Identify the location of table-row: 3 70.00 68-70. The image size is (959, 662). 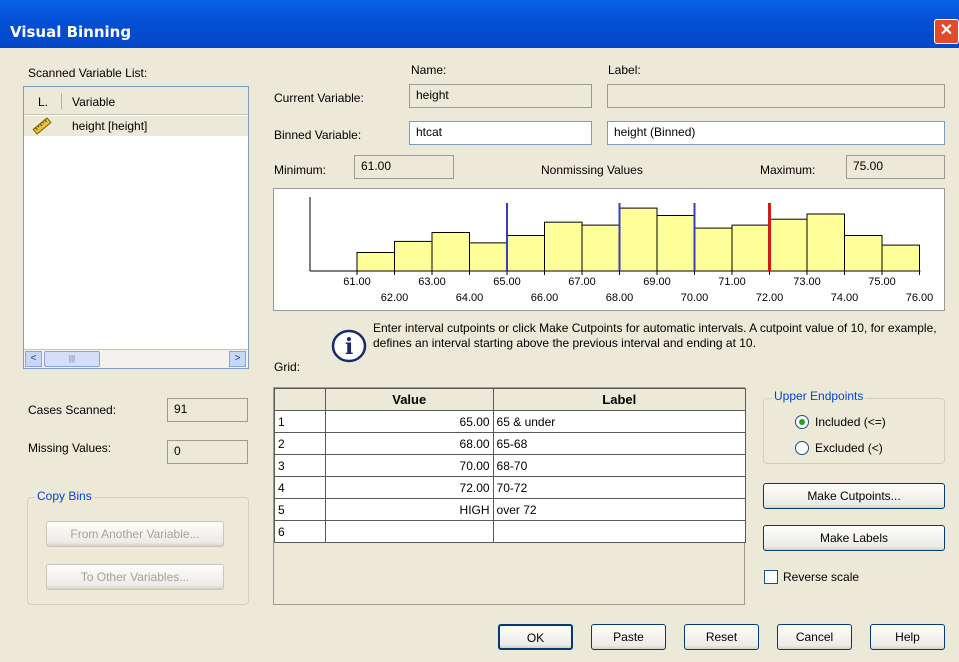
(510, 465).